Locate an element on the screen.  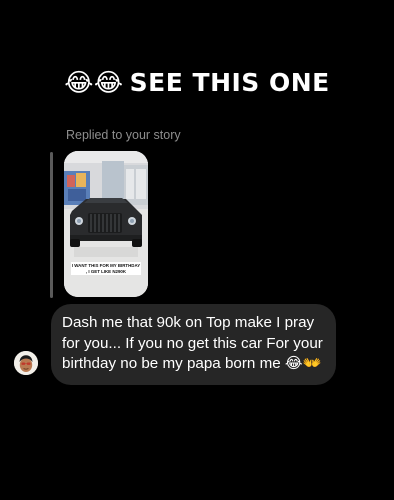
story-caption: 😂😂 SEE THIS ONE is located at coordinates (197, 82).